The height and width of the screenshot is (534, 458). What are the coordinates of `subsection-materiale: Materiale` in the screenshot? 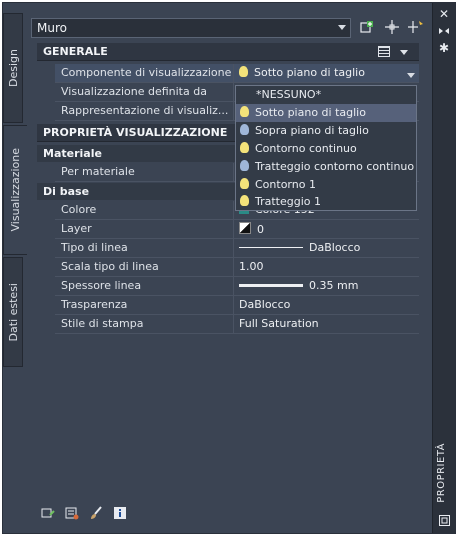 It's located at (137, 153).